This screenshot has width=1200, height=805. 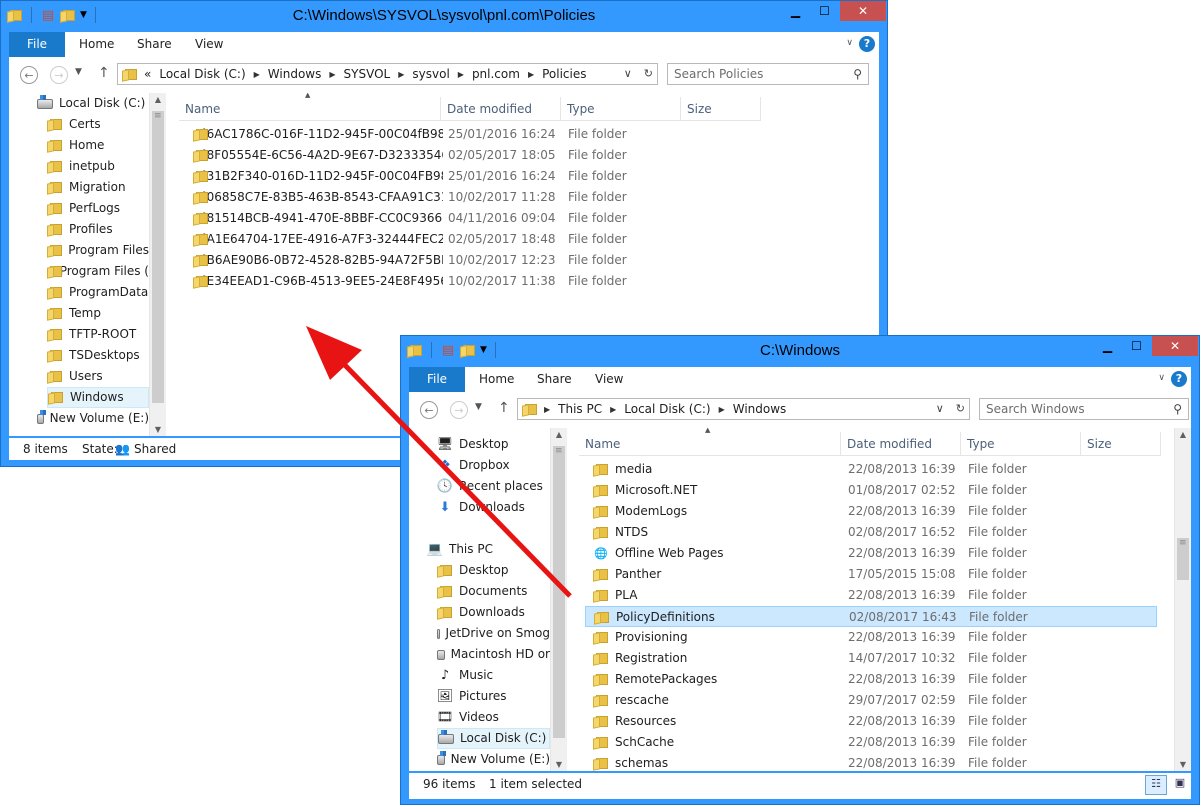 What do you see at coordinates (98, 187) in the screenshot?
I see `nav-item: Migration` at bounding box center [98, 187].